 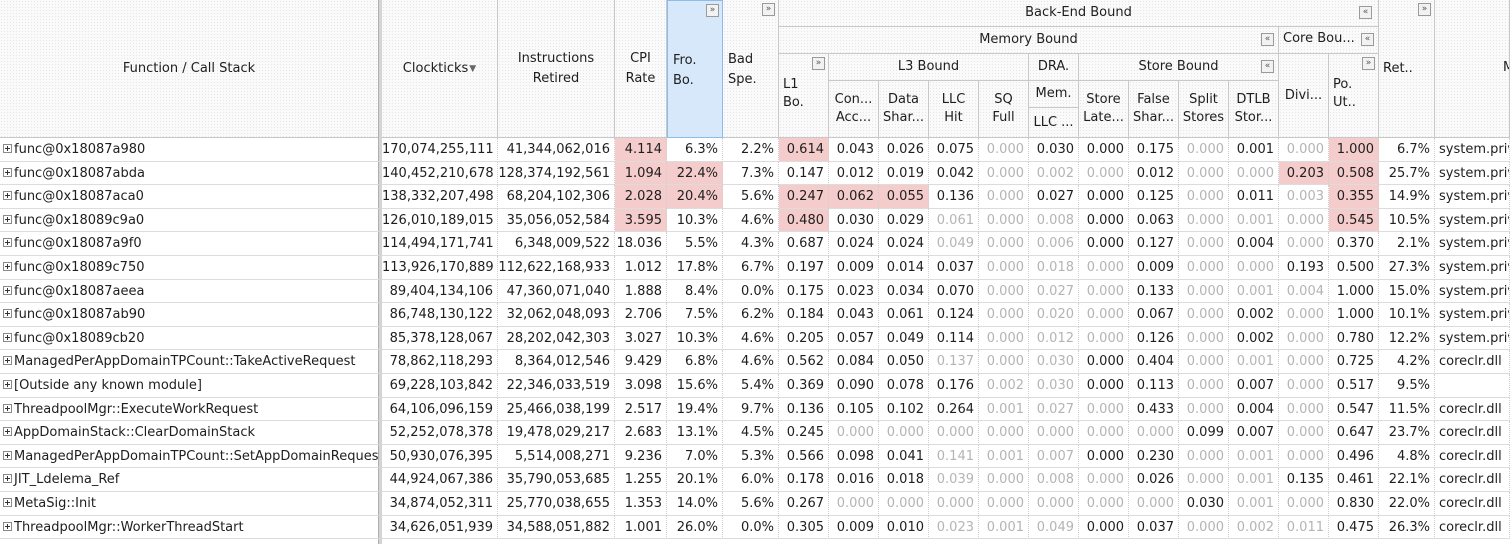 I want to click on column-header-l1-bound: L1 Bo. », so click(x=804, y=96).